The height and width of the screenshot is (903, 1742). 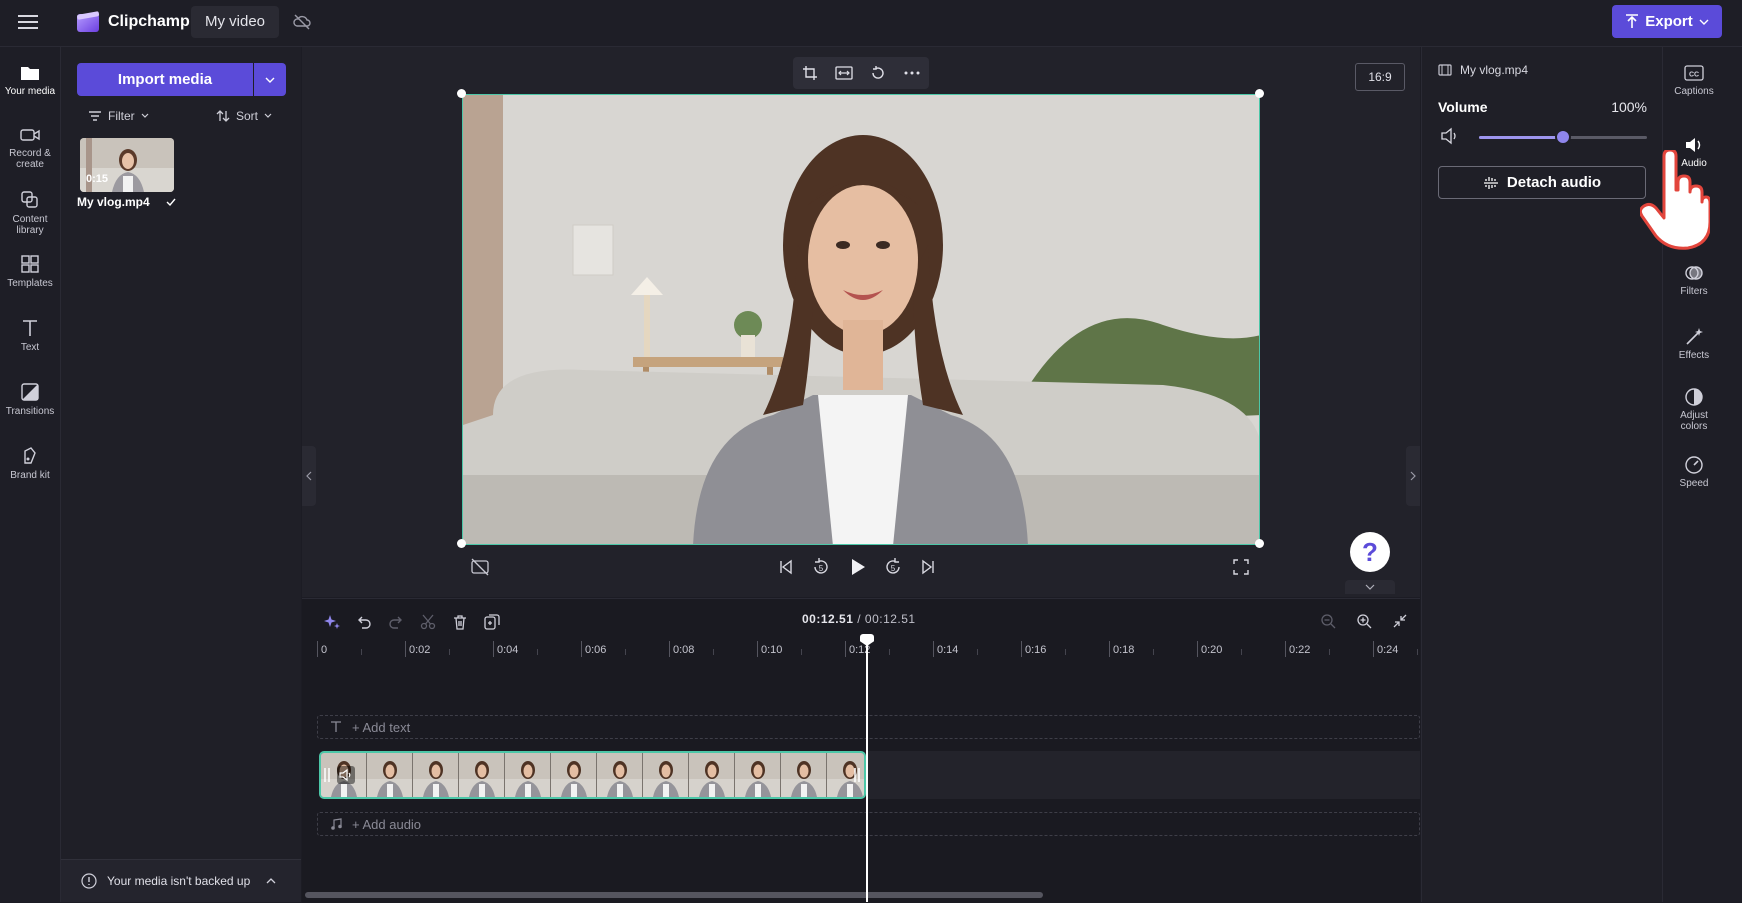 What do you see at coordinates (460, 622) in the screenshot?
I see `delete-button` at bounding box center [460, 622].